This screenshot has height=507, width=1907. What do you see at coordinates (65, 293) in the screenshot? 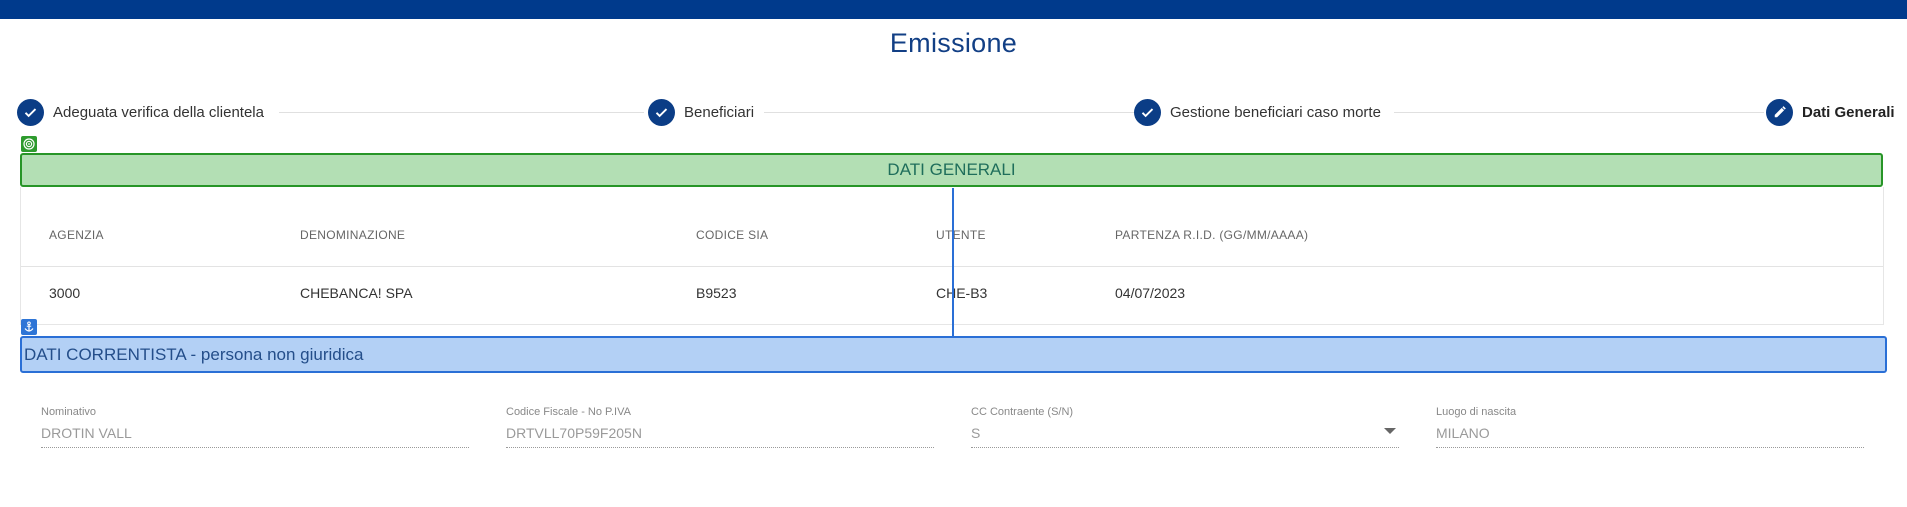
I see `cell-agenzia: 3000` at bounding box center [65, 293].